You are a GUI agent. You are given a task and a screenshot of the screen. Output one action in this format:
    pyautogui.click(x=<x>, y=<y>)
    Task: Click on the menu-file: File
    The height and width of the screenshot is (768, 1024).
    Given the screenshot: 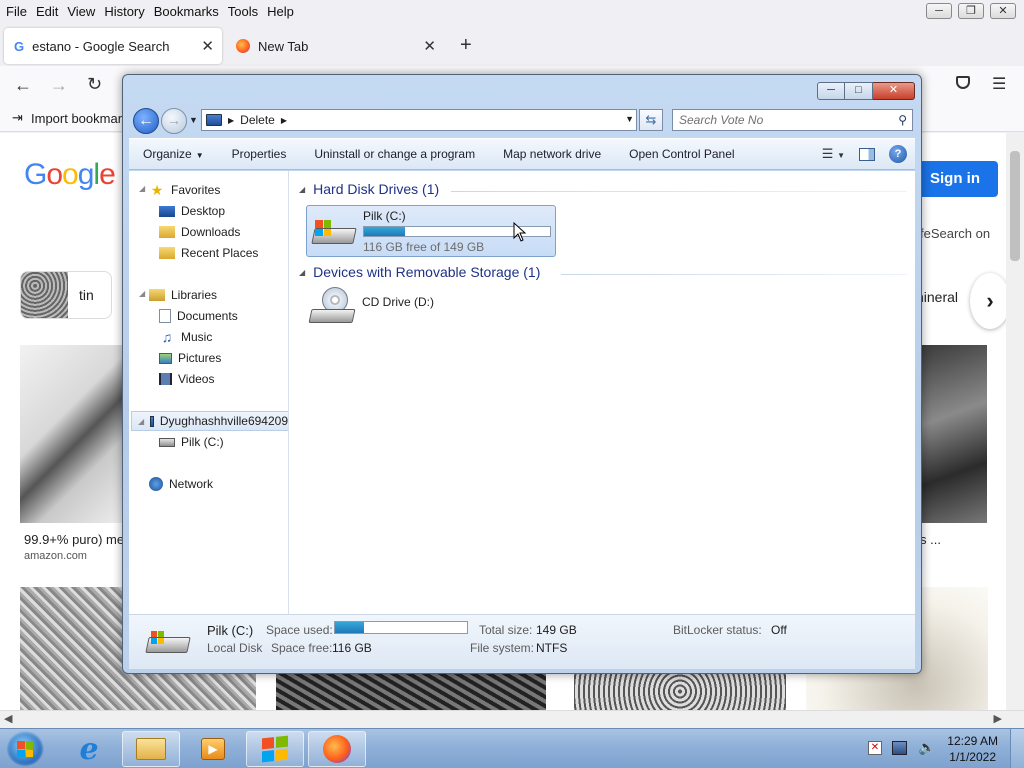 What is the action you would take?
    pyautogui.click(x=13, y=11)
    